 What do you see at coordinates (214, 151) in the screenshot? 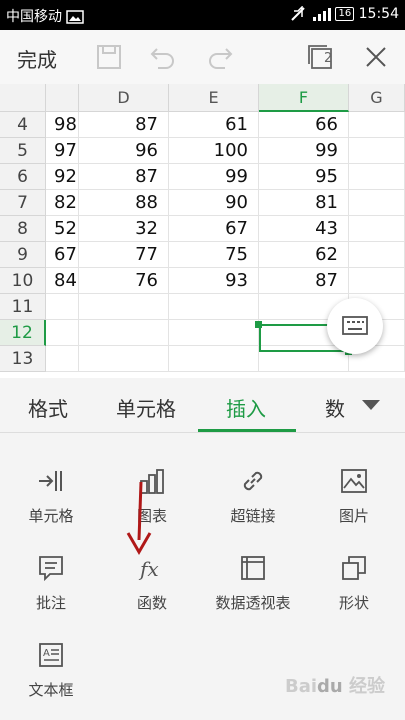
I see `table-cell: 100` at bounding box center [214, 151].